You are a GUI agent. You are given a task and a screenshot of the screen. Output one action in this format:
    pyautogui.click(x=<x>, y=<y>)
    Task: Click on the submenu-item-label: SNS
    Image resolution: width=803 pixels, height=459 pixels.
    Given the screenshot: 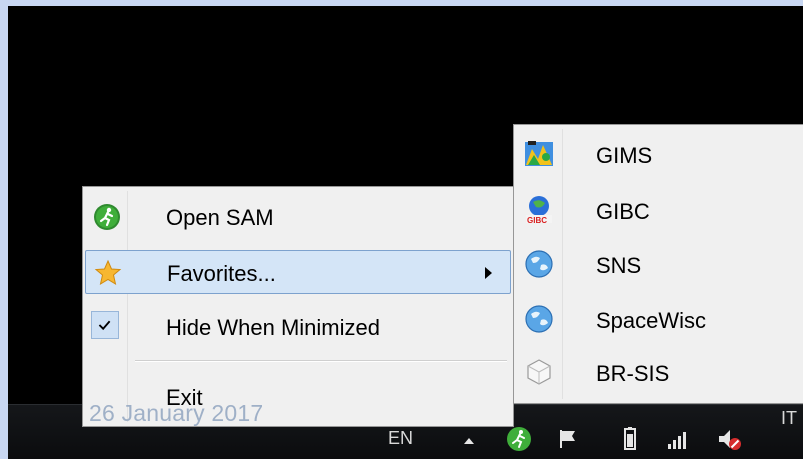 What is the action you would take?
    pyautogui.click(x=619, y=265)
    